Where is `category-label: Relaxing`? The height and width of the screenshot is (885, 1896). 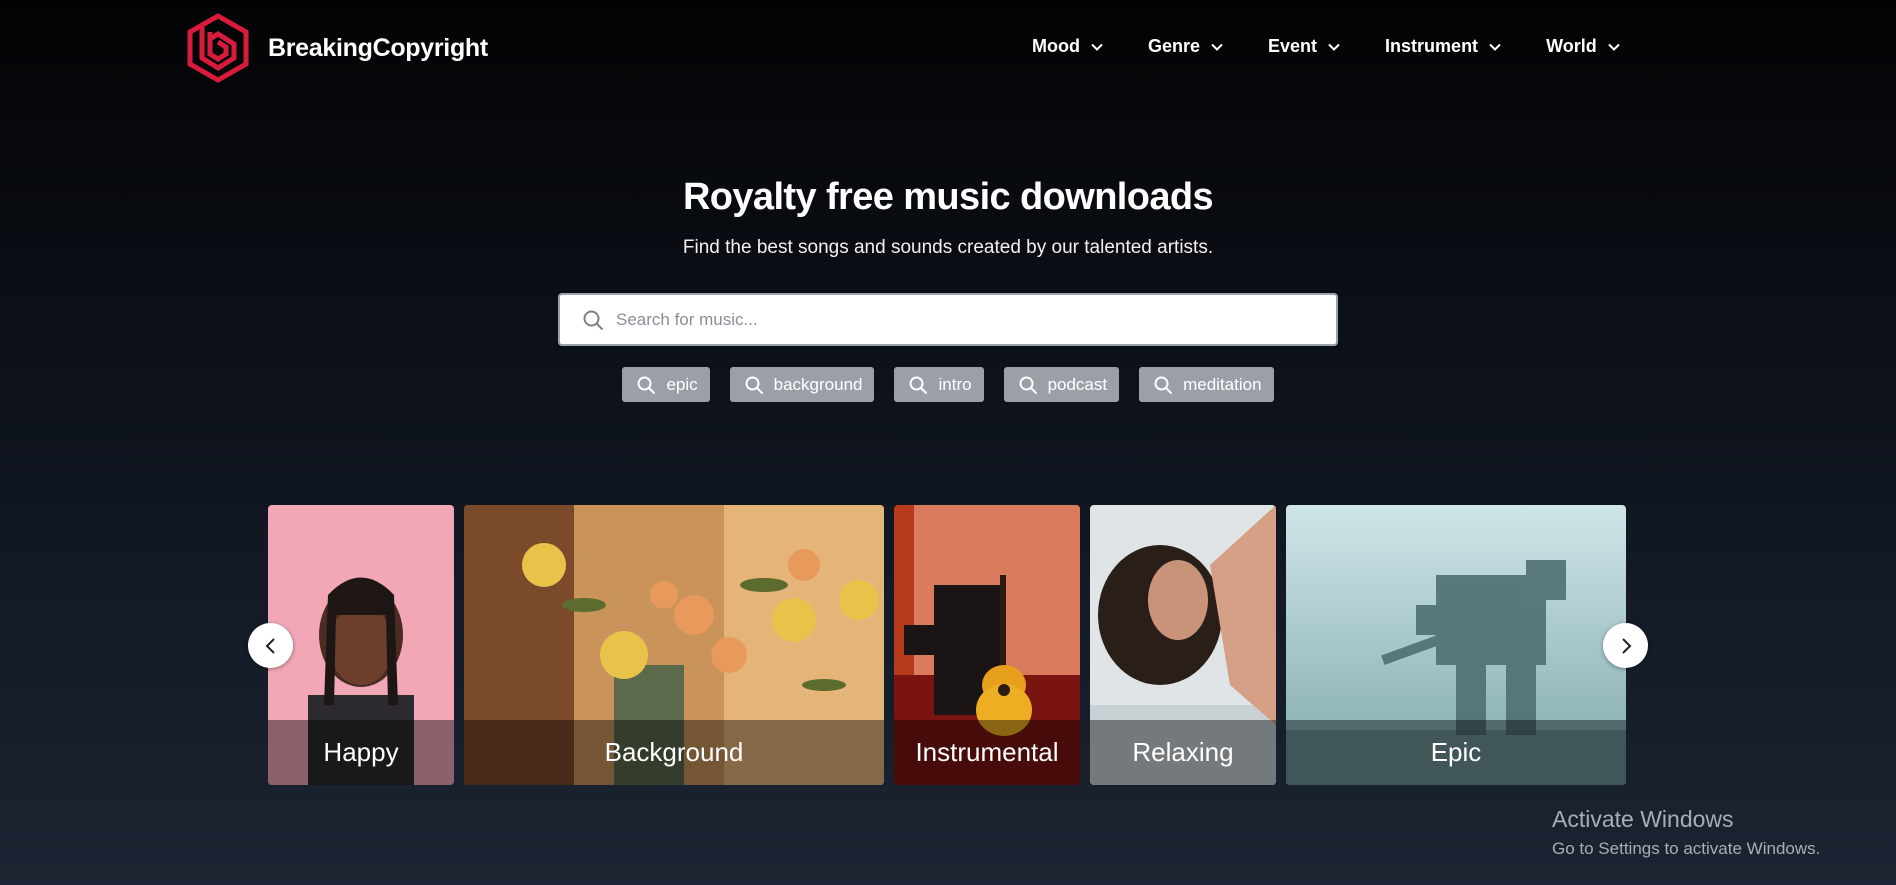 category-label: Relaxing is located at coordinates (1183, 752).